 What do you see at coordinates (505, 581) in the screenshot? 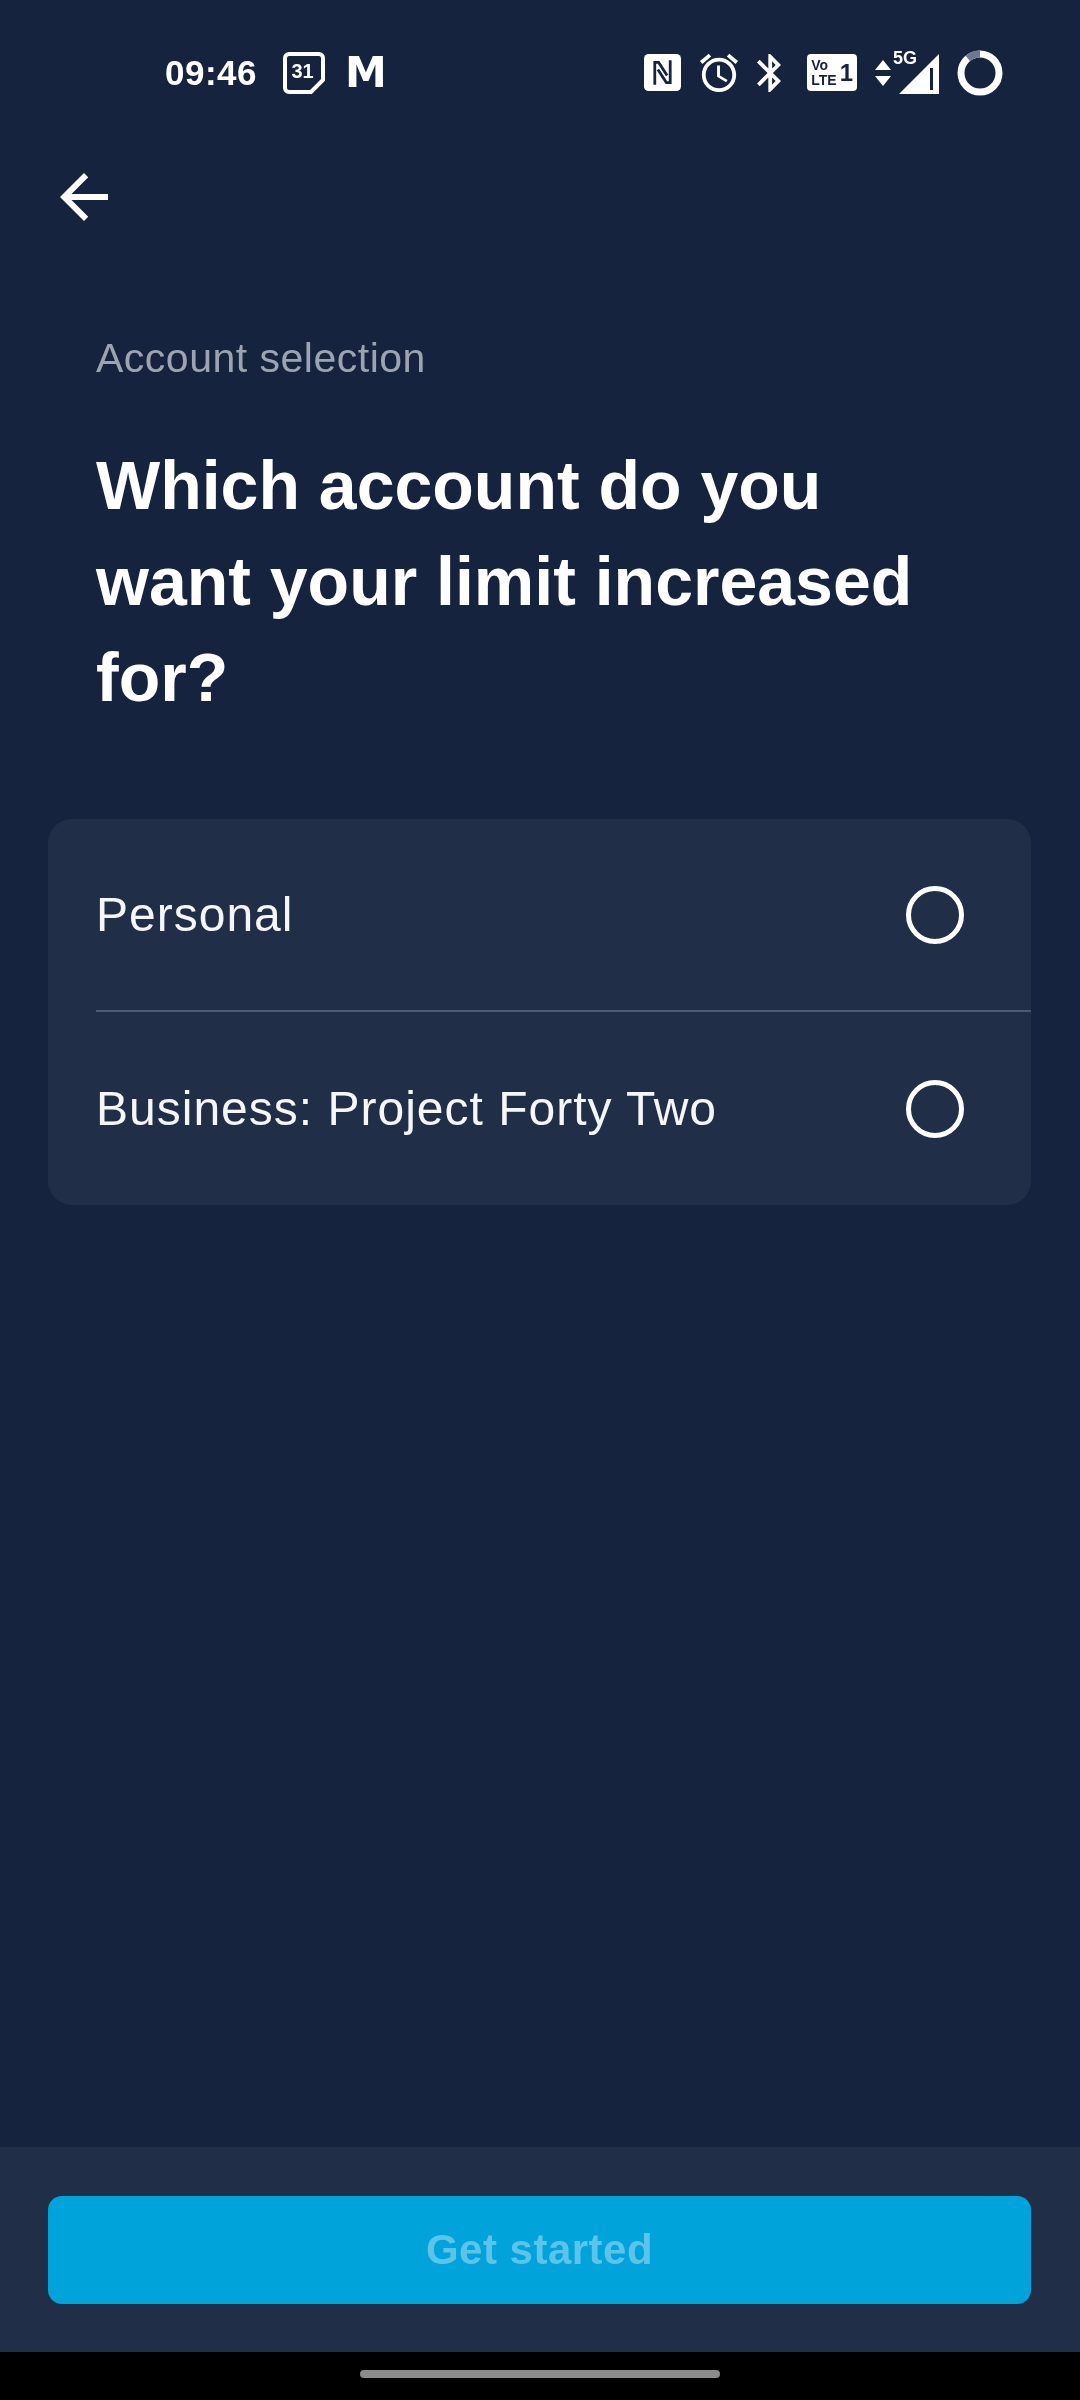
I see `page-title: Which account do you want your limit increased for?` at bounding box center [505, 581].